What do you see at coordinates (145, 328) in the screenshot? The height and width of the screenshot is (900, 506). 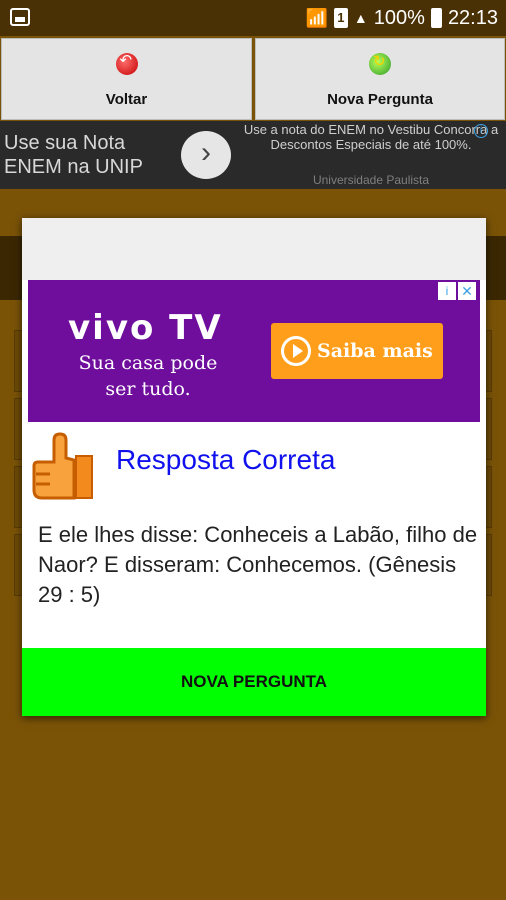 I see `ad-brand: vivo TV` at bounding box center [145, 328].